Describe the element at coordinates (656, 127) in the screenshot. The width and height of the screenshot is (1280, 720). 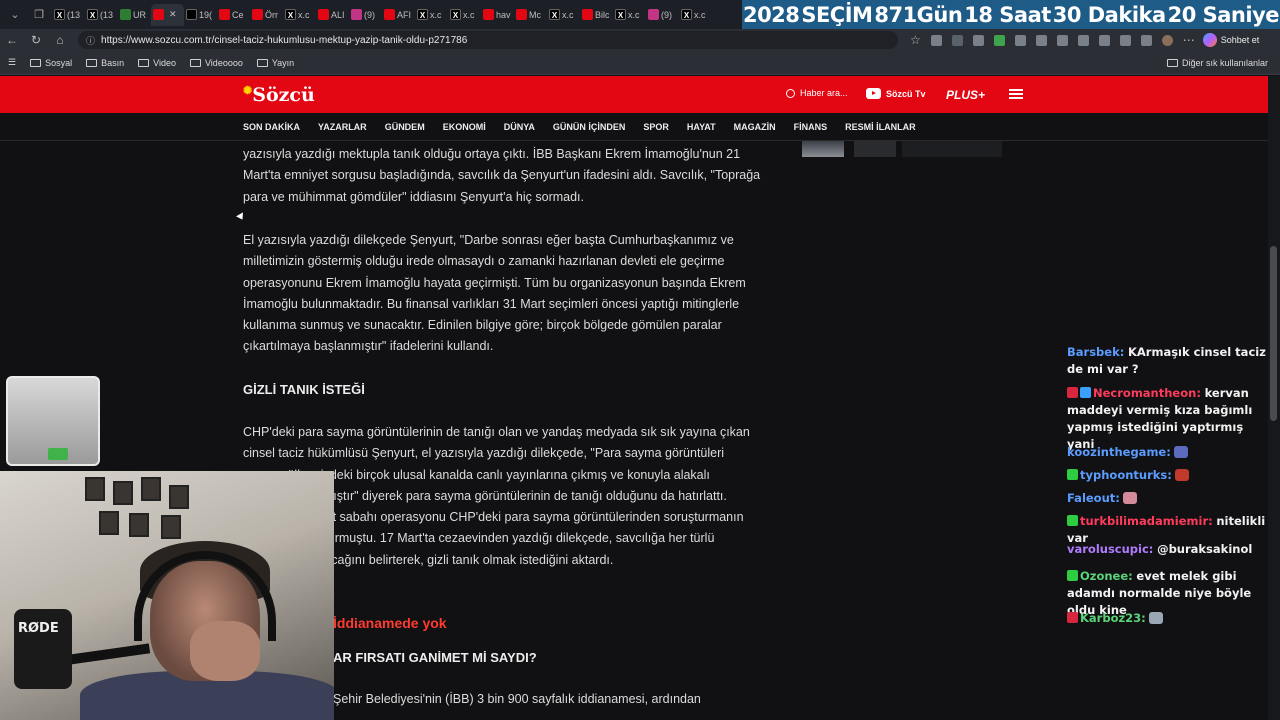
I see `nav-item: SPOR` at that location.